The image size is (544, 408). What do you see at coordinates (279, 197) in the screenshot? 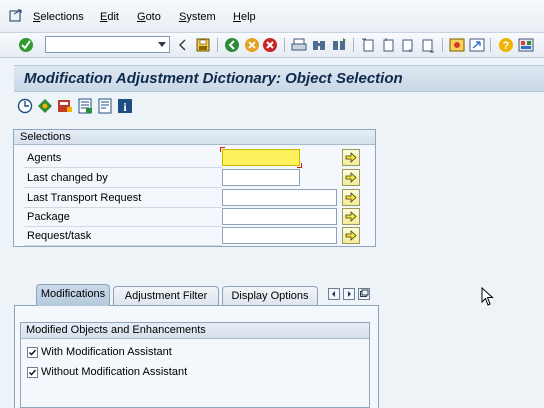
I see `last-transport-request-input` at bounding box center [279, 197].